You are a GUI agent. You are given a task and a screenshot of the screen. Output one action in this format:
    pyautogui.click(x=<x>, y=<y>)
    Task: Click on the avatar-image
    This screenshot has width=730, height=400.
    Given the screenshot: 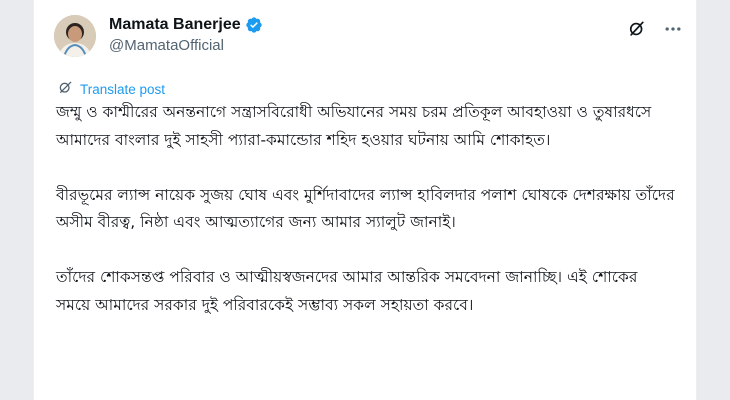 What is the action you would take?
    pyautogui.click(x=75, y=36)
    